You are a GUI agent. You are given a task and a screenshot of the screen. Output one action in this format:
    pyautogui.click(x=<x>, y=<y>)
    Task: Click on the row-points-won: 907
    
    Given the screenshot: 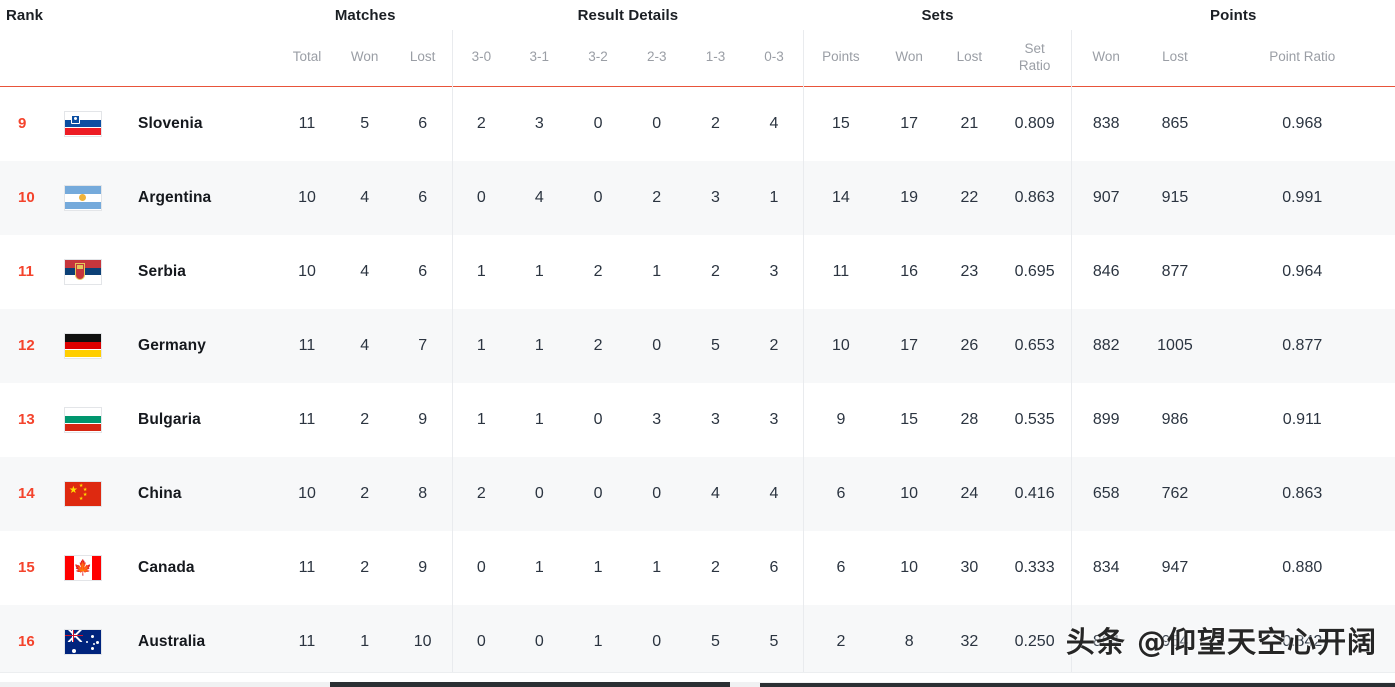 What is the action you would take?
    pyautogui.click(x=1105, y=197)
    